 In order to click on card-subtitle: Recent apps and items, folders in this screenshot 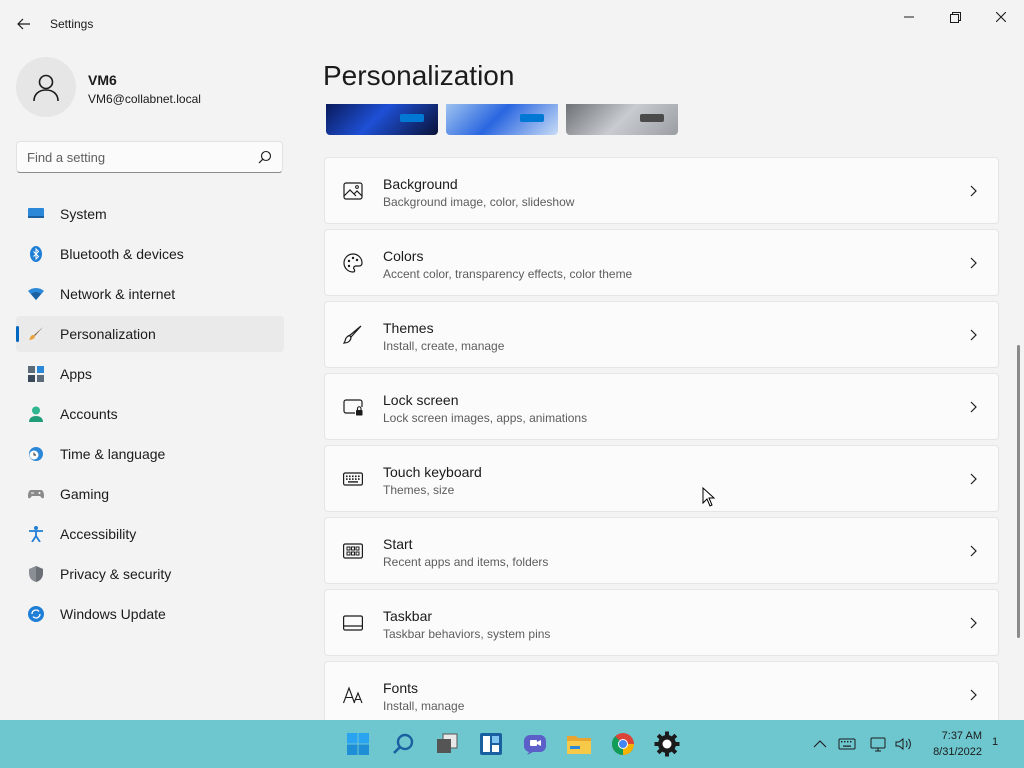, I will do `click(466, 562)`.